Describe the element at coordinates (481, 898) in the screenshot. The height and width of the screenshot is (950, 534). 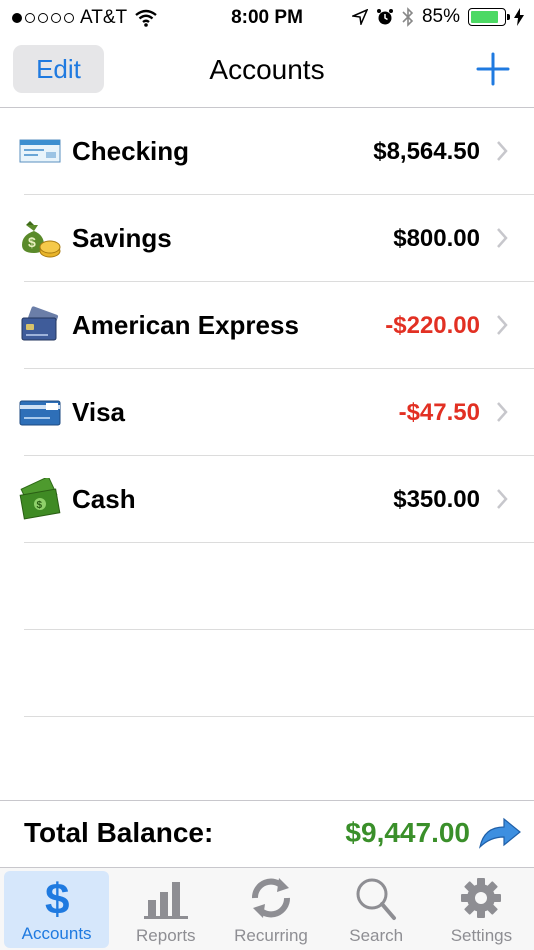
I see `gear-icon` at that location.